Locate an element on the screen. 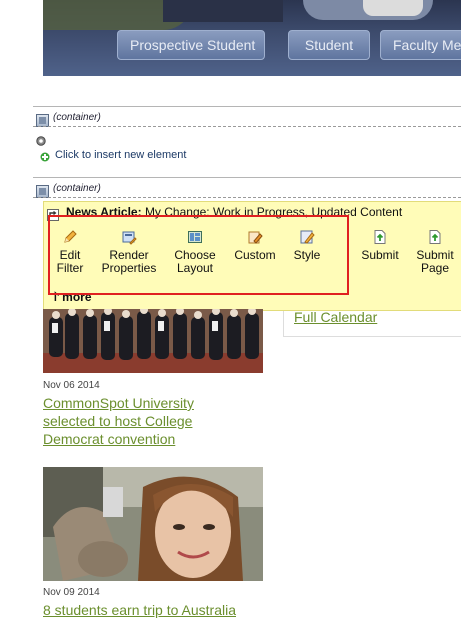 The width and height of the screenshot is (461, 639). article-date: Nov 06 2014 is located at coordinates (71, 385).